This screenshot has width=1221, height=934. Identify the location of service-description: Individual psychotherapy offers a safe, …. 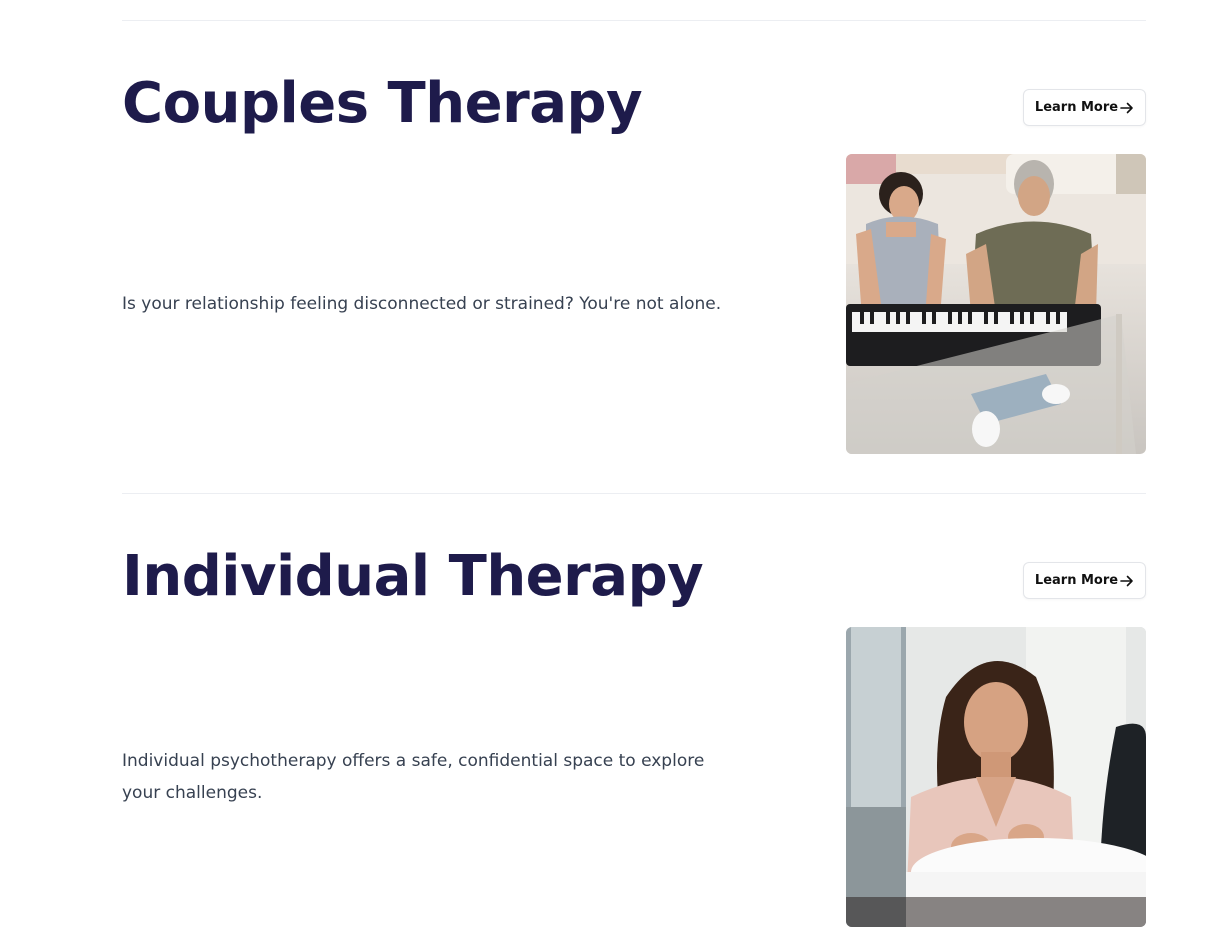
(413, 777).